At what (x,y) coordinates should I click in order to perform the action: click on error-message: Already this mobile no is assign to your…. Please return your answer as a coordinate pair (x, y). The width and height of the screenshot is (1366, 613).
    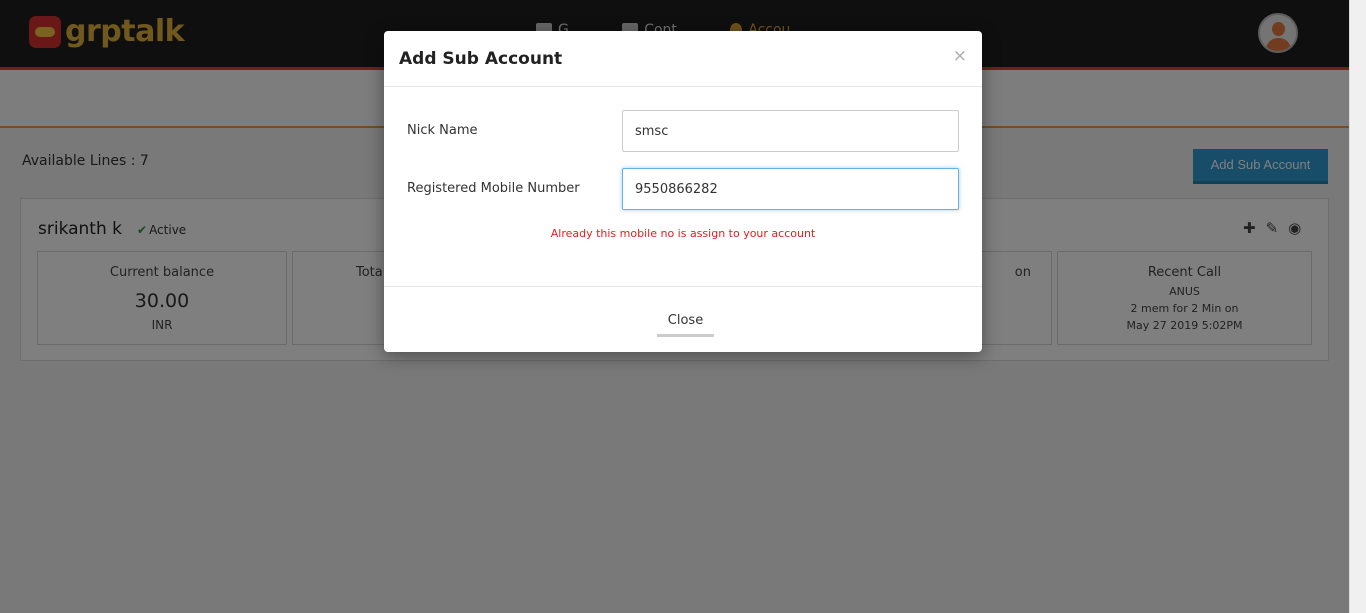
    Looking at the image, I should click on (683, 233).